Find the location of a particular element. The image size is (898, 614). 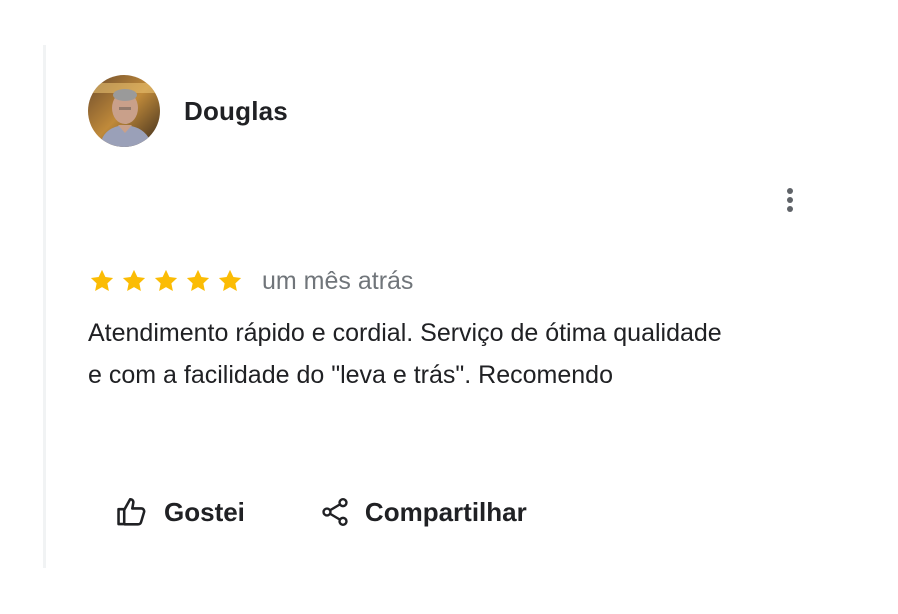

more-options-button is located at coordinates (790, 200).